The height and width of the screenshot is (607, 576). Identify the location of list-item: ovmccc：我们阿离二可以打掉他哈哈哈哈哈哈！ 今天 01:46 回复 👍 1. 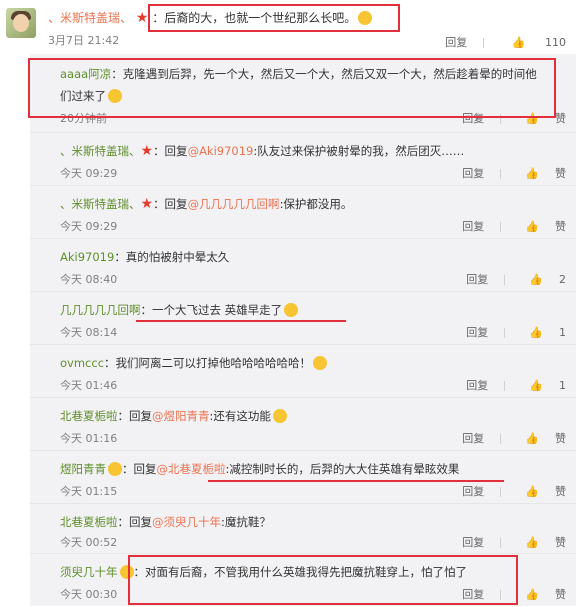
(303, 371).